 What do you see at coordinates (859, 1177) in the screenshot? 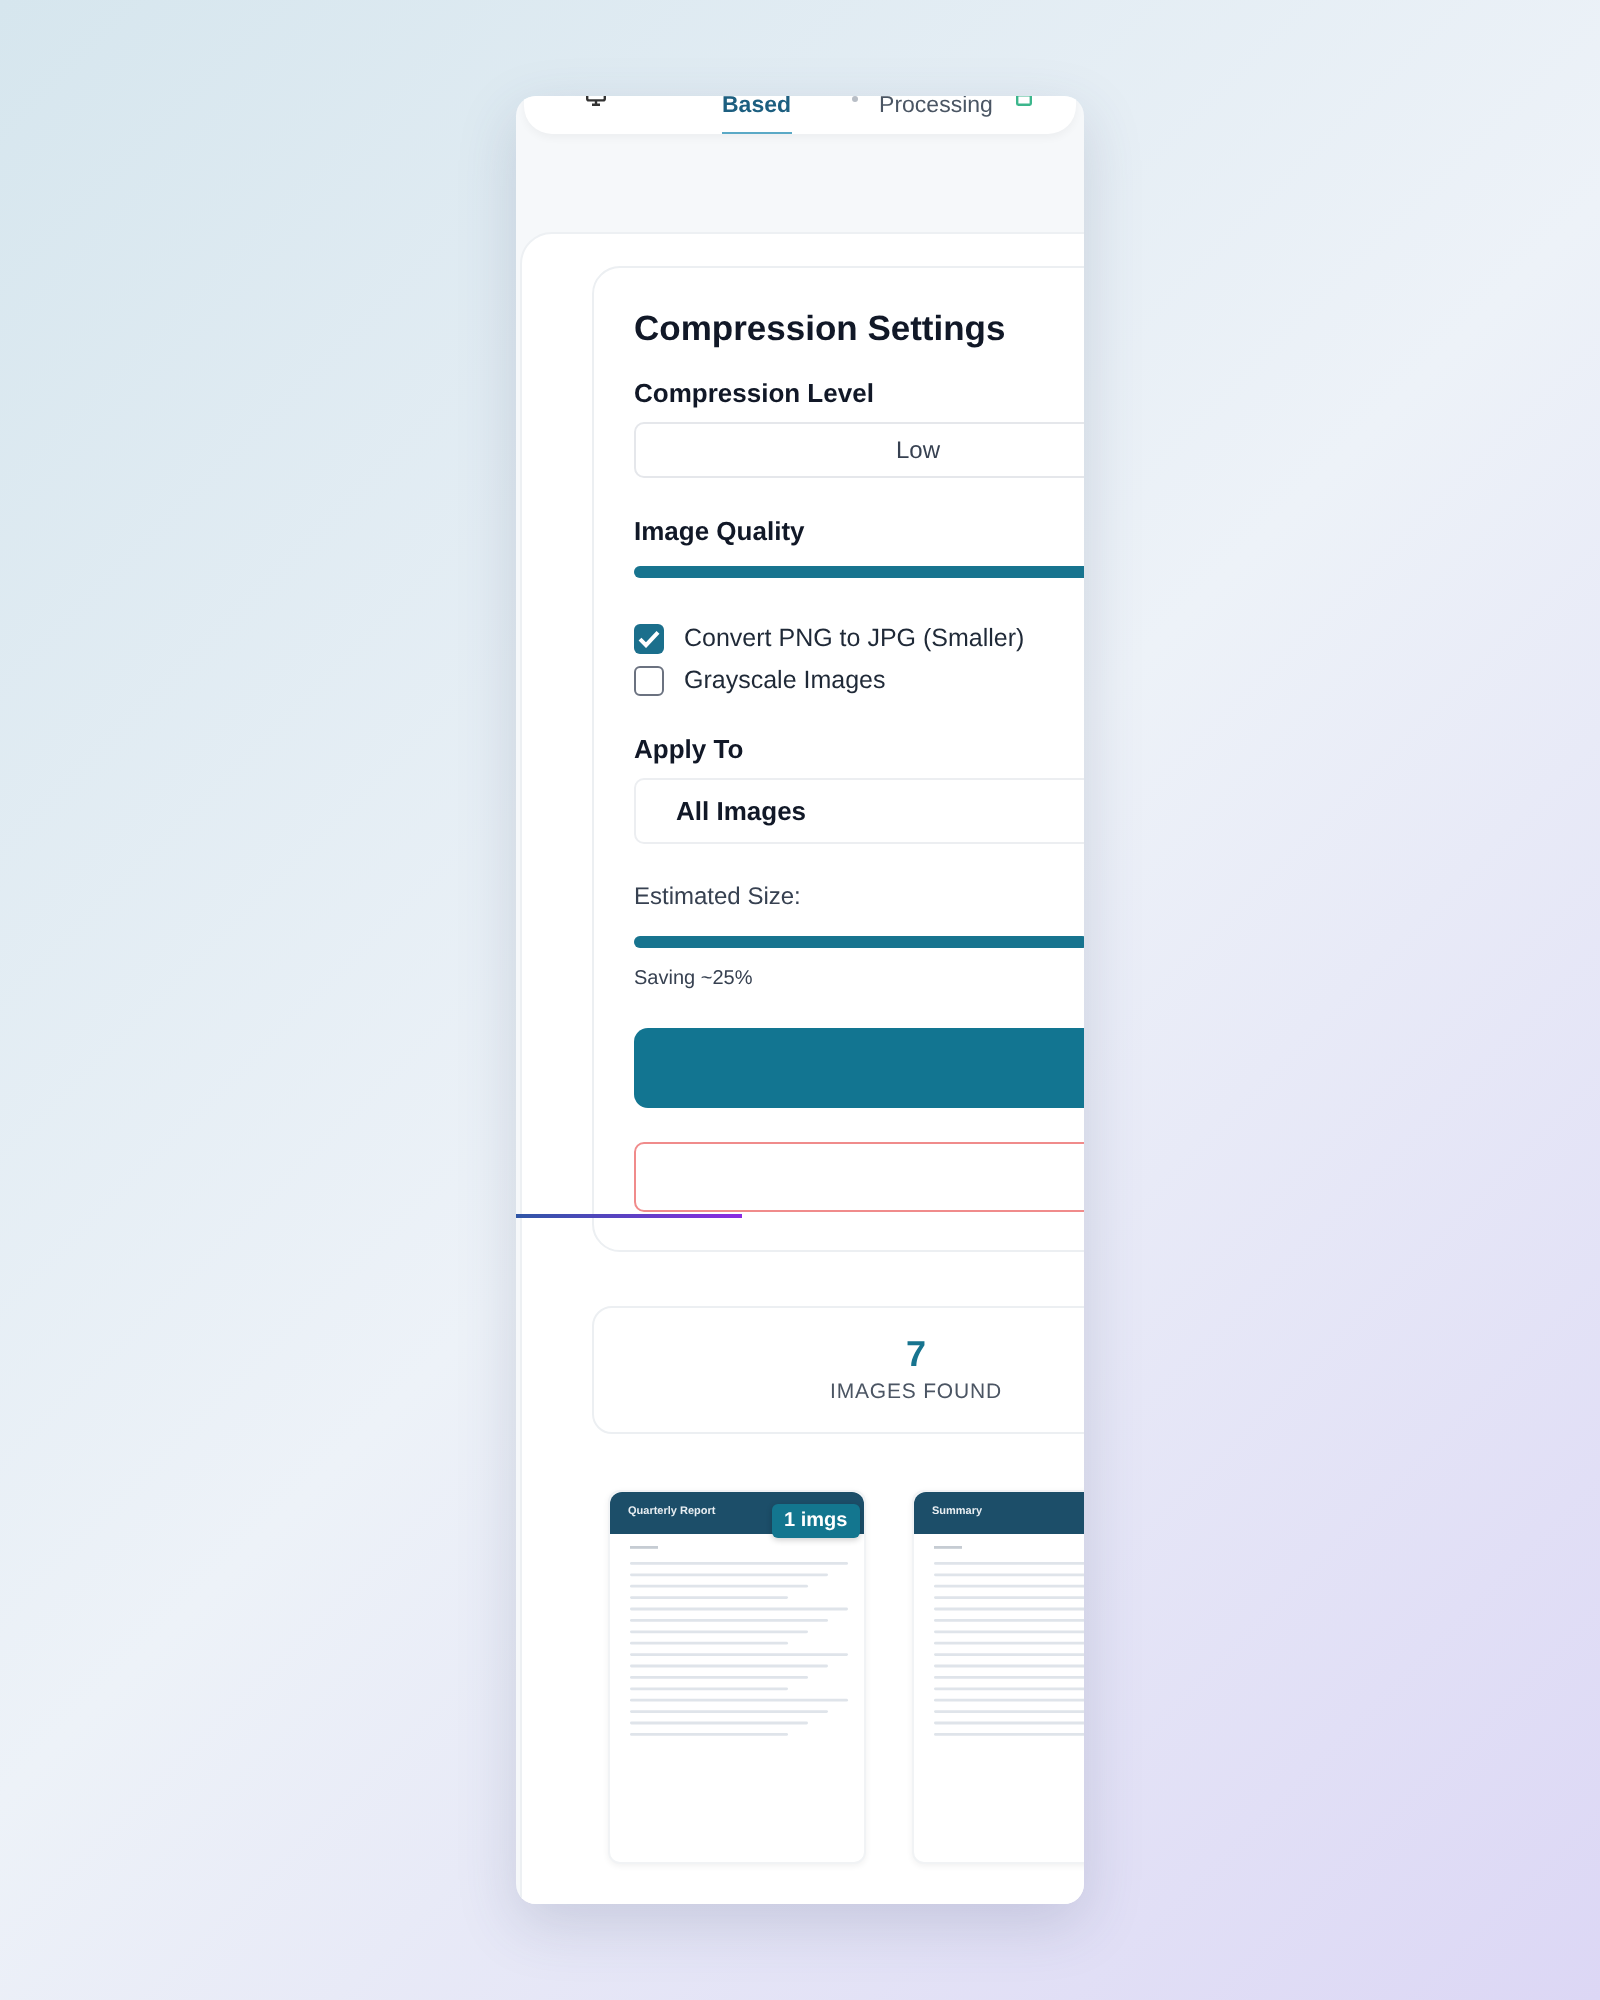
I see `outline-button` at bounding box center [859, 1177].